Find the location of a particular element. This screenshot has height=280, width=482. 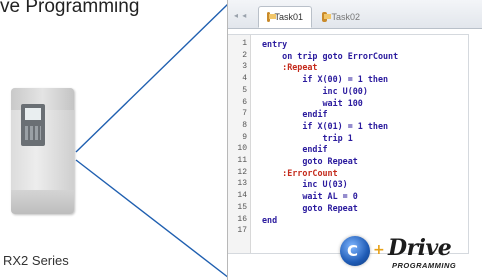

line-number: 5 is located at coordinates (244, 90).